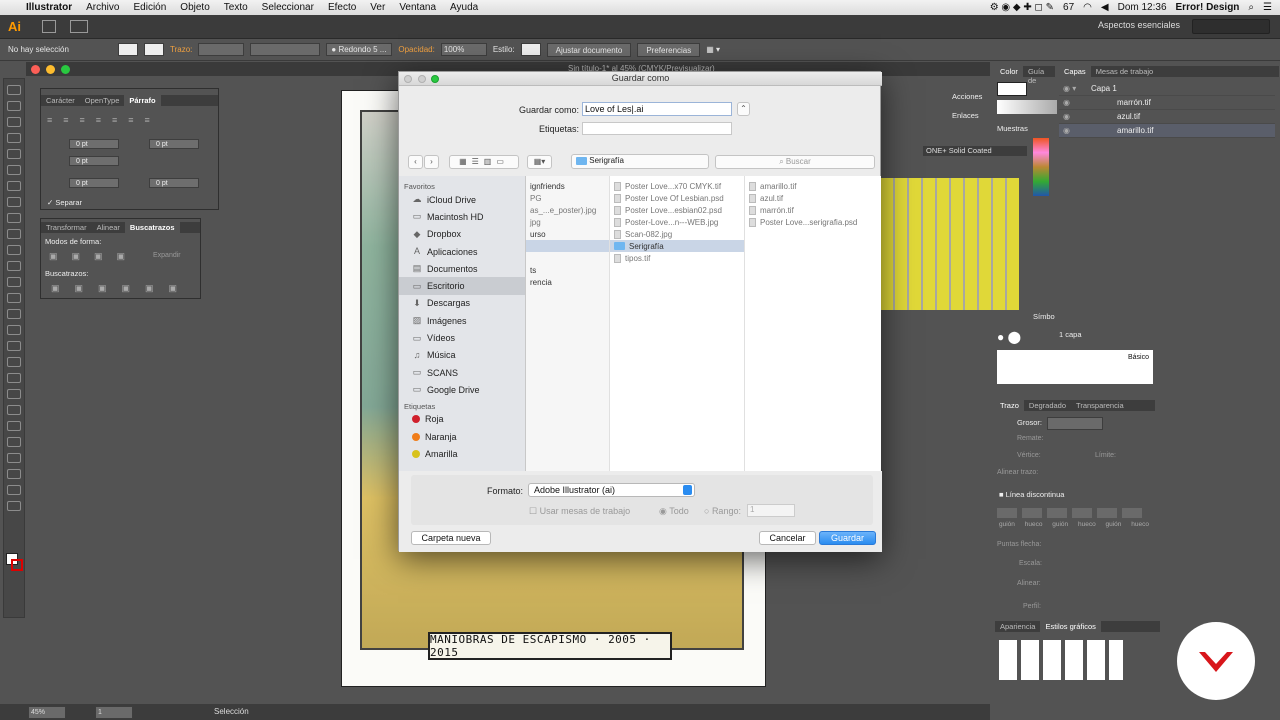 This screenshot has height=720, width=1280. What do you see at coordinates (14, 170) in the screenshot?
I see `type-tool-icon` at bounding box center [14, 170].